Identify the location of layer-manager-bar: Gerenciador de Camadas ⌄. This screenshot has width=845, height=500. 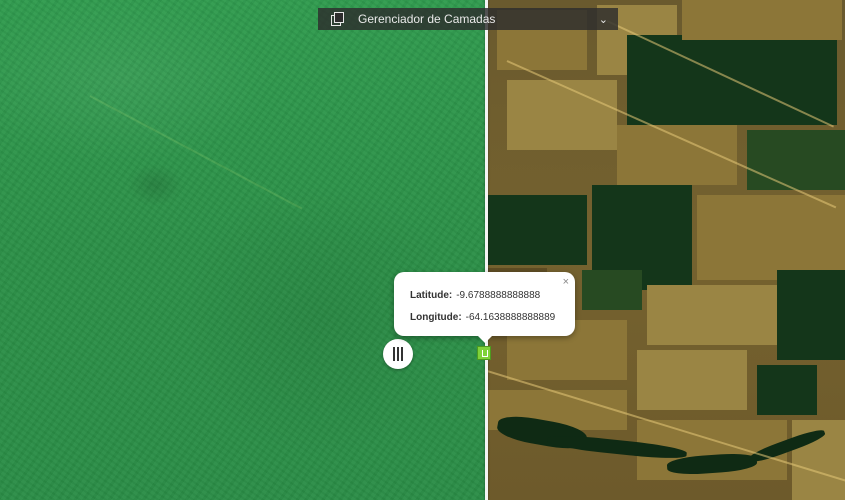
(468, 19).